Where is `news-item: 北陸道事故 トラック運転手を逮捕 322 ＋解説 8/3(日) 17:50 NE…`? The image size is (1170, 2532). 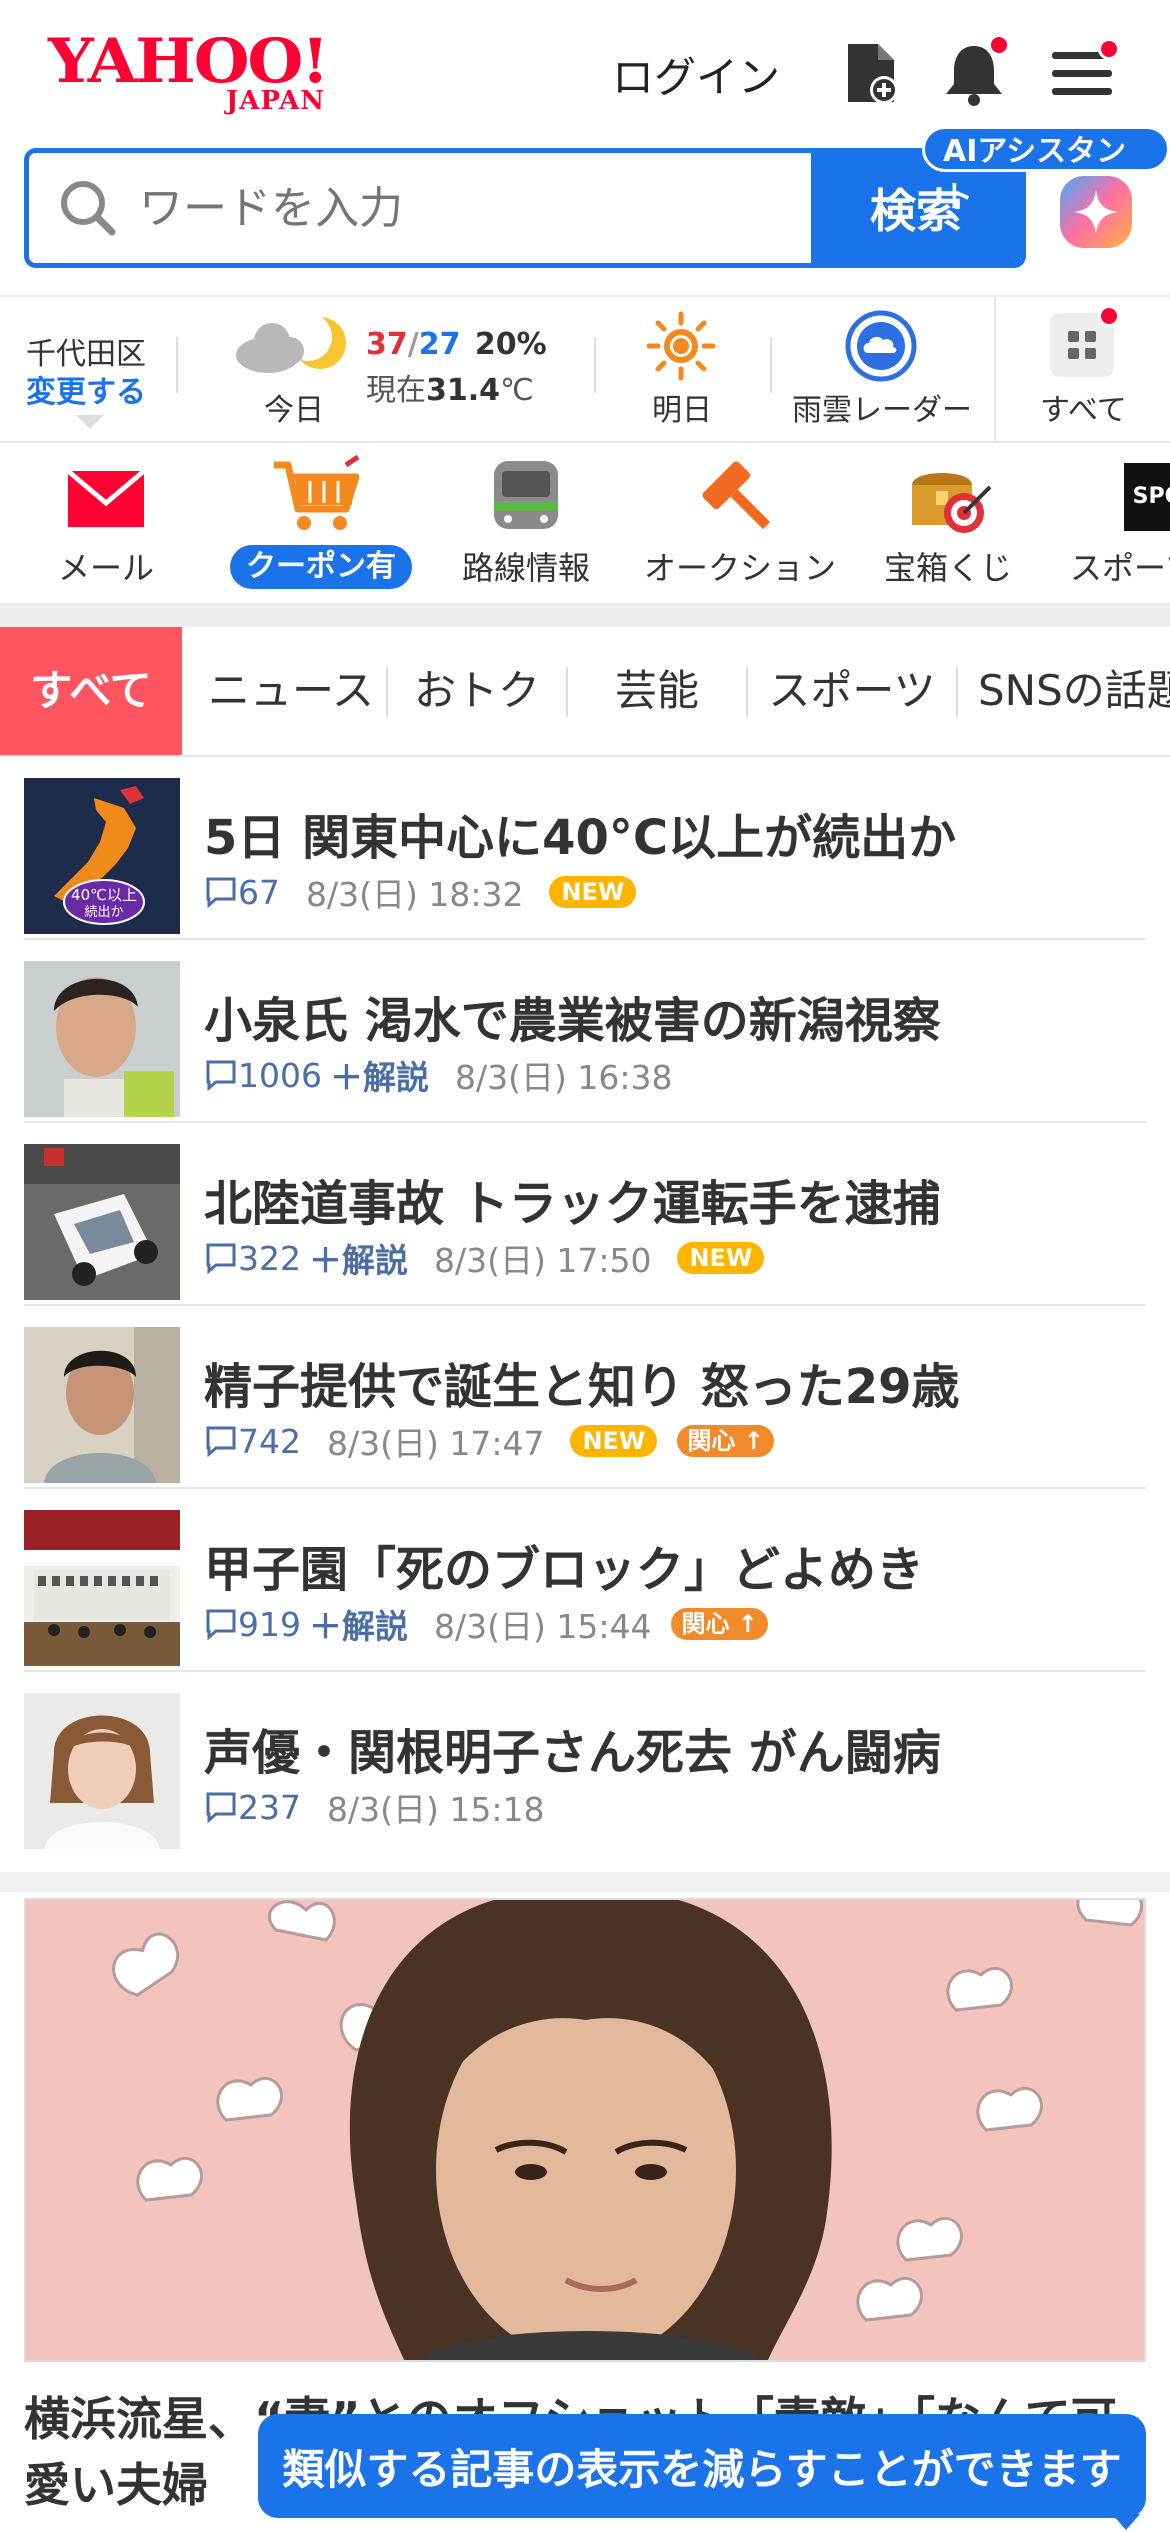 news-item: 北陸道事故 トラック運転手を逮捕 322 ＋解説 8/3(日) 17:50 NE… is located at coordinates (585, 1215).